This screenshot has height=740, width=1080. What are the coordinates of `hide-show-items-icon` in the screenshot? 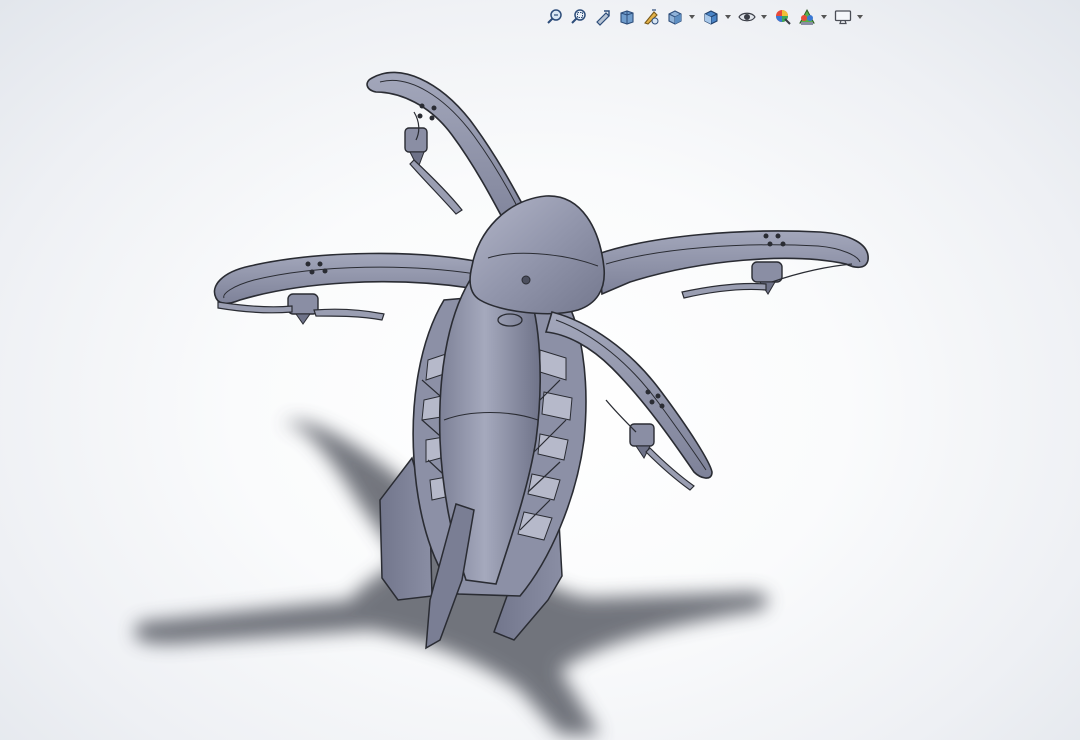 It's located at (747, 17).